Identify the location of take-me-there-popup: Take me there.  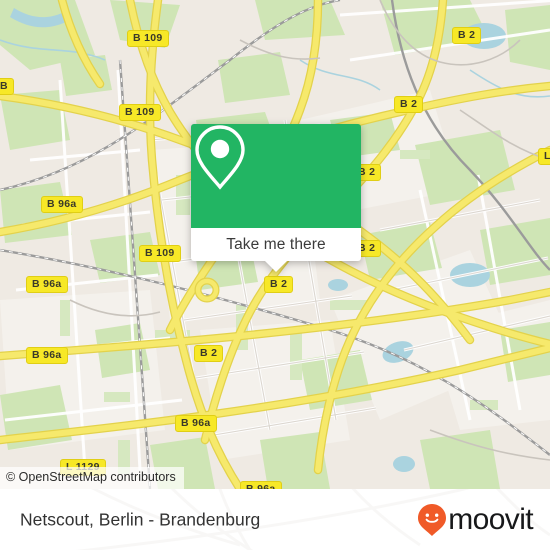
(276, 198).